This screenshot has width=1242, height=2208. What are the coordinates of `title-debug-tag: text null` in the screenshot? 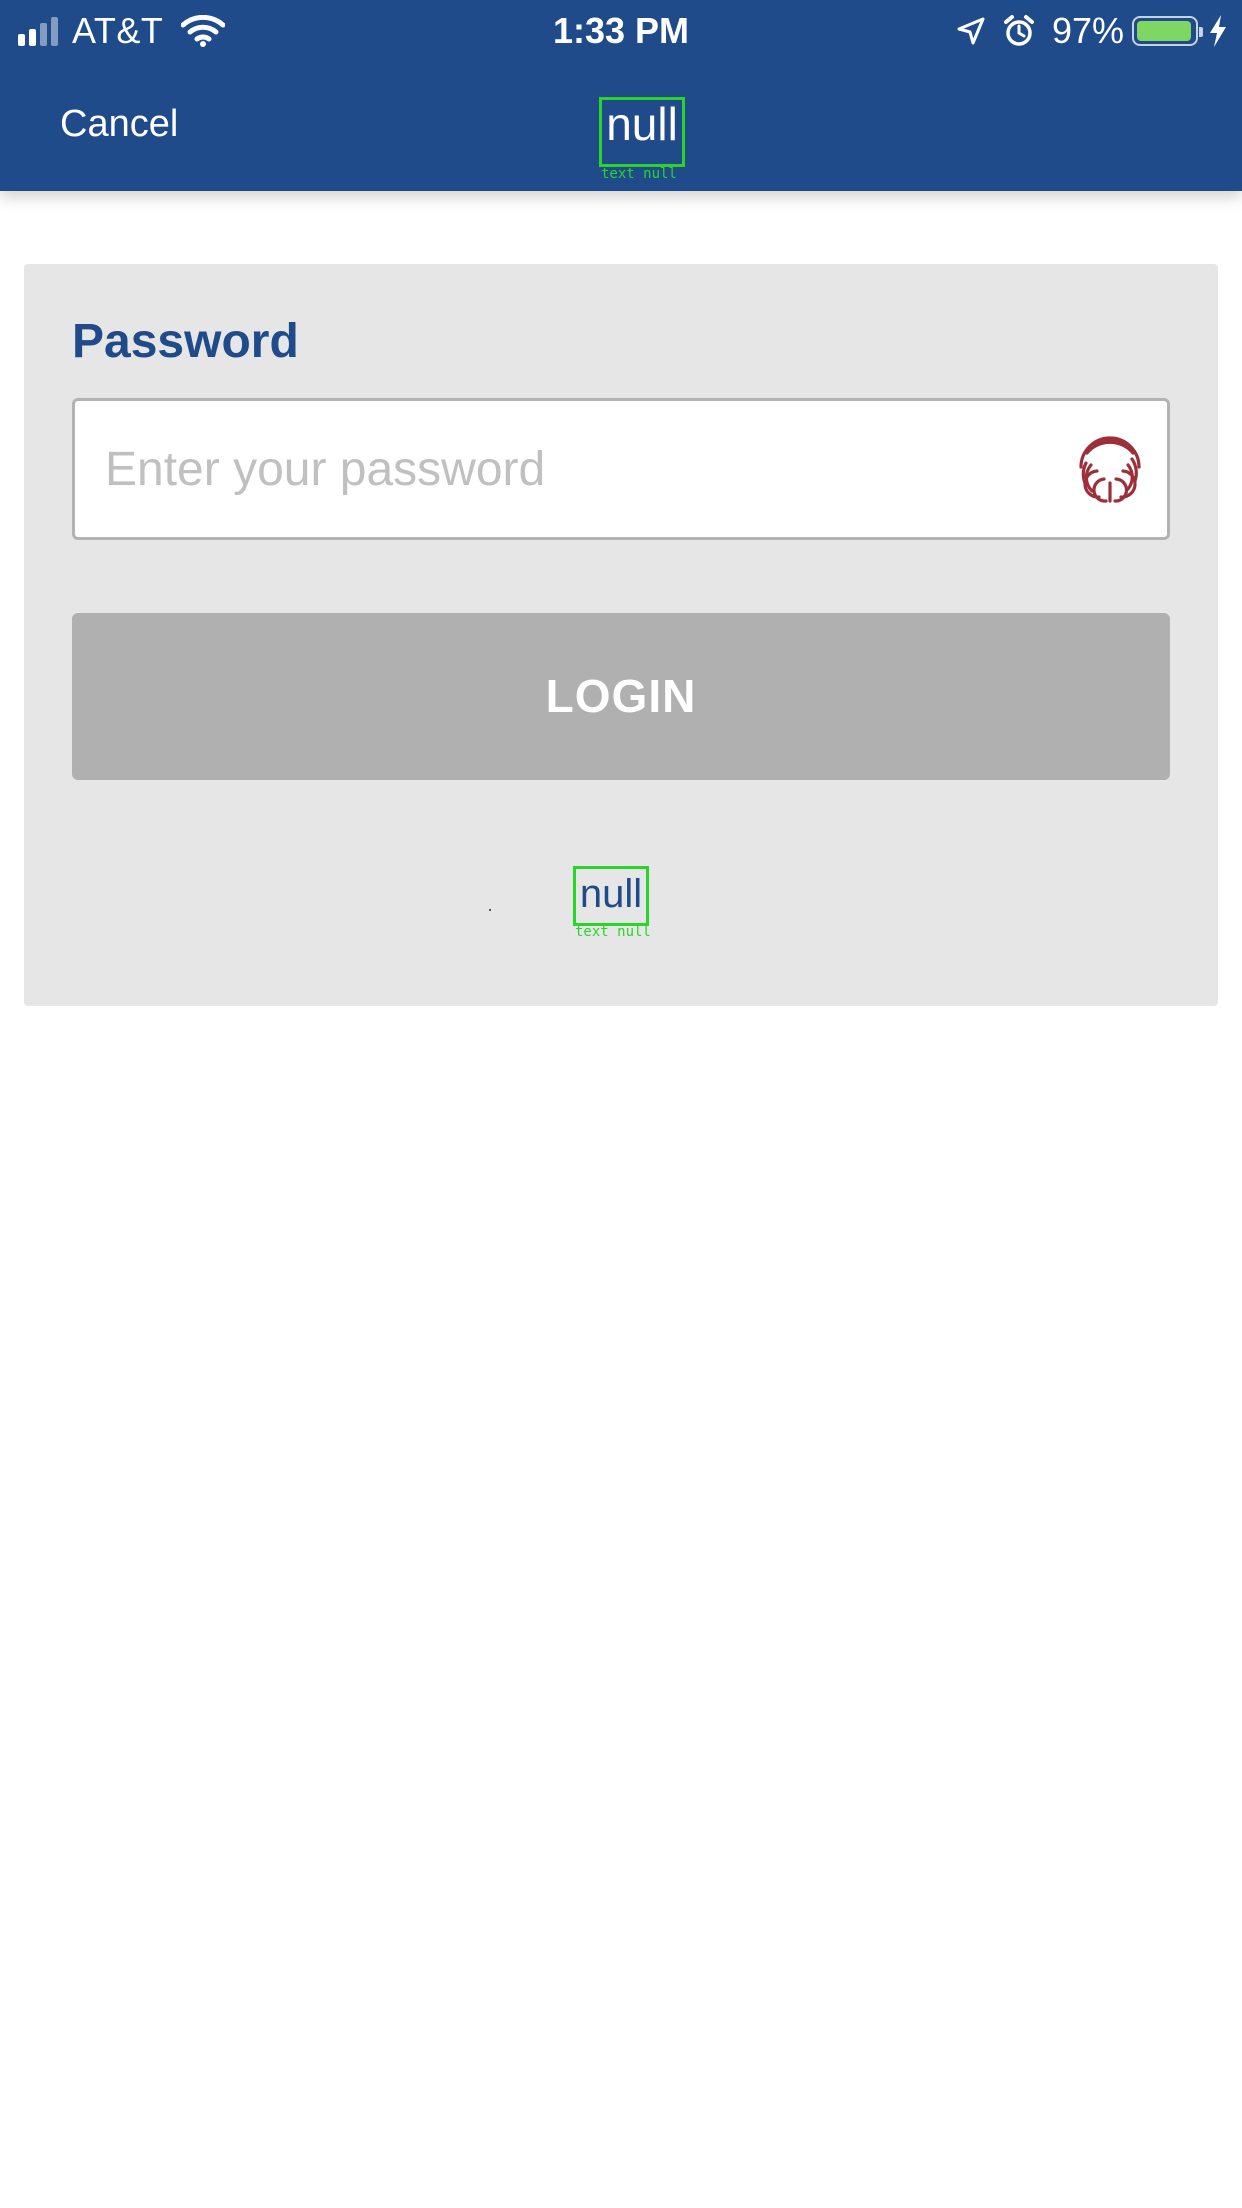 It's located at (639, 174).